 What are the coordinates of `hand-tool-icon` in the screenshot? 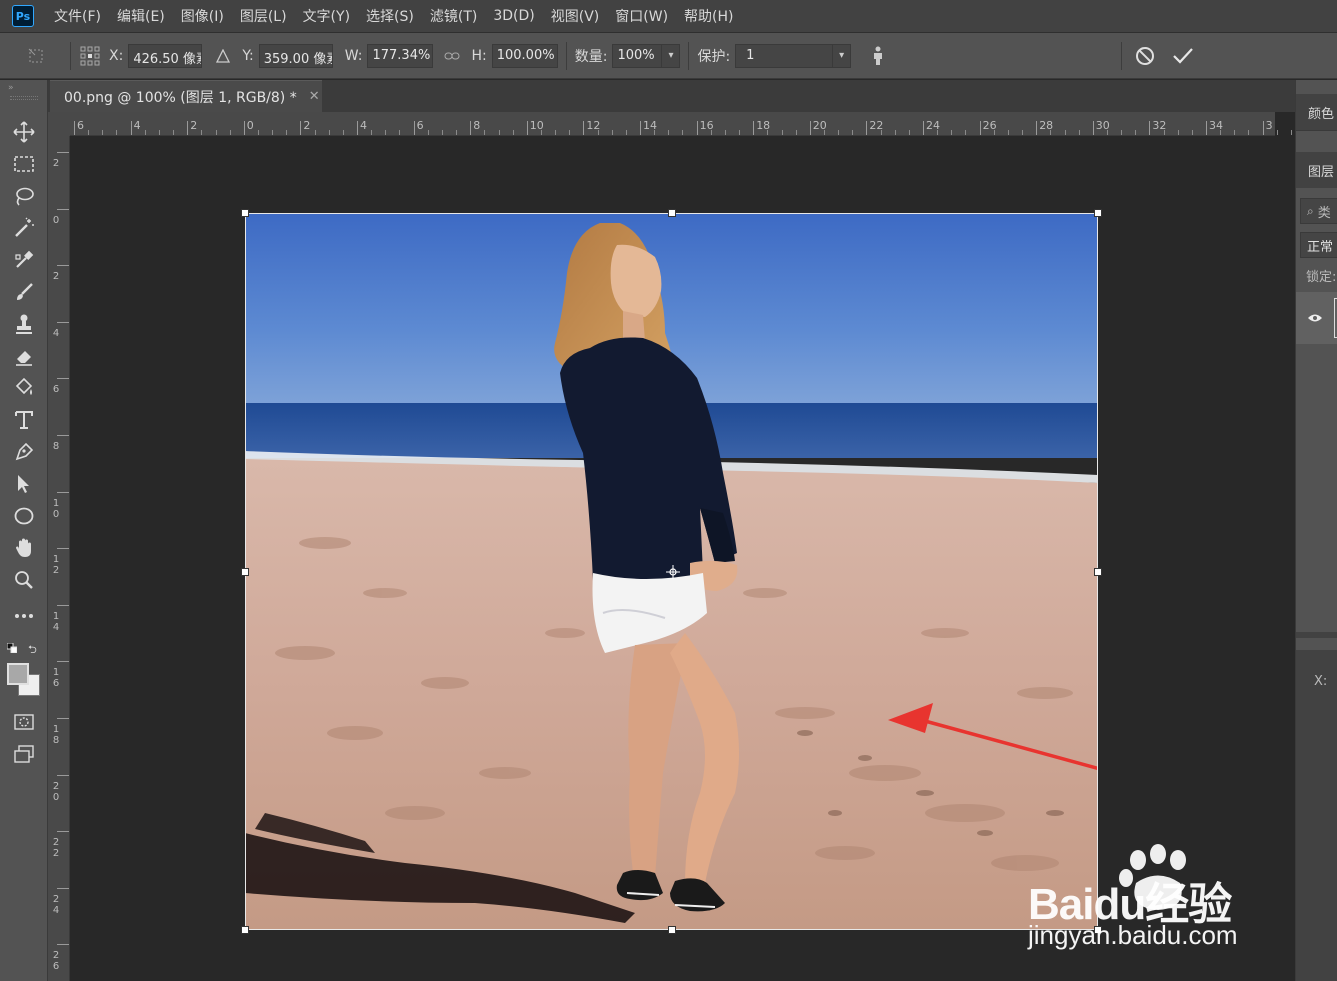 It's located at (24, 548).